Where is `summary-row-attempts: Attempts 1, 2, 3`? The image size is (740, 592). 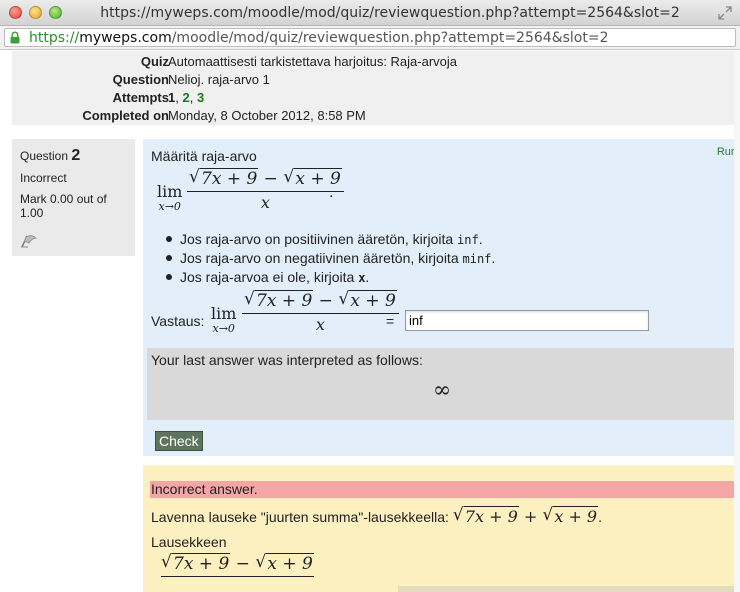 summary-row-attempts: Attempts 1, 2, 3 is located at coordinates (374, 98).